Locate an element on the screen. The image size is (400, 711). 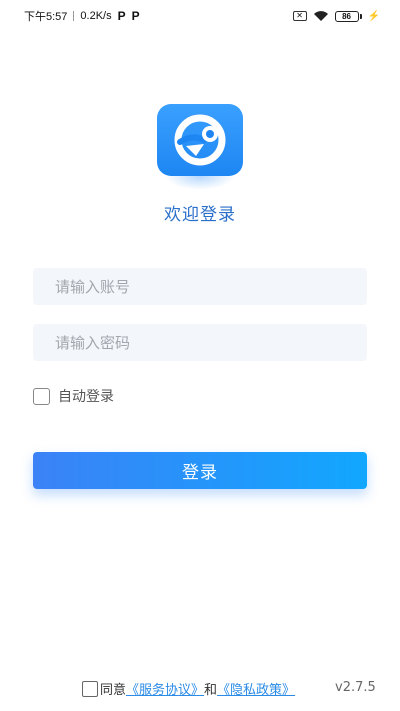
battery-body: 86 is located at coordinates (346, 16).